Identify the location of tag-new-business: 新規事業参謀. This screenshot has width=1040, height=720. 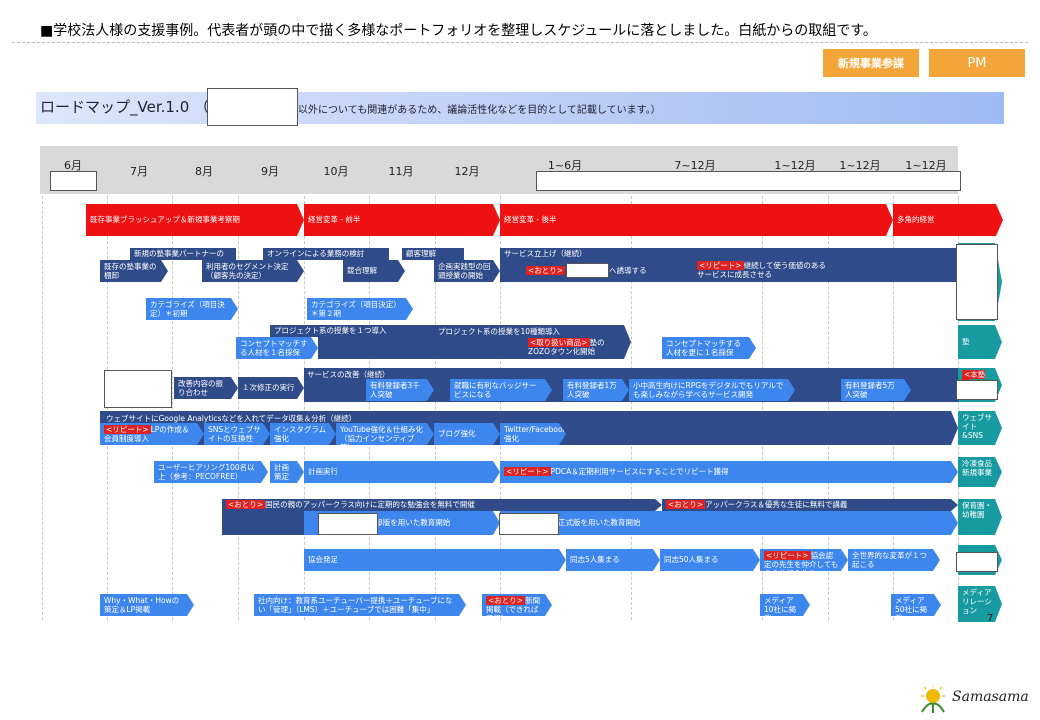
(871, 63).